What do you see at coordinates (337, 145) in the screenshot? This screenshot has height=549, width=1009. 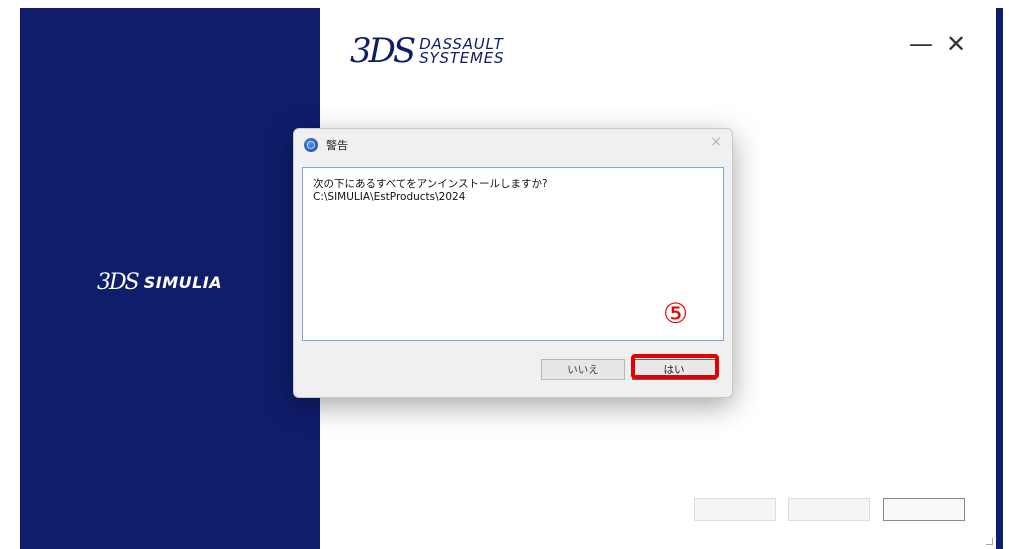 I see `dialog-title: 警告` at bounding box center [337, 145].